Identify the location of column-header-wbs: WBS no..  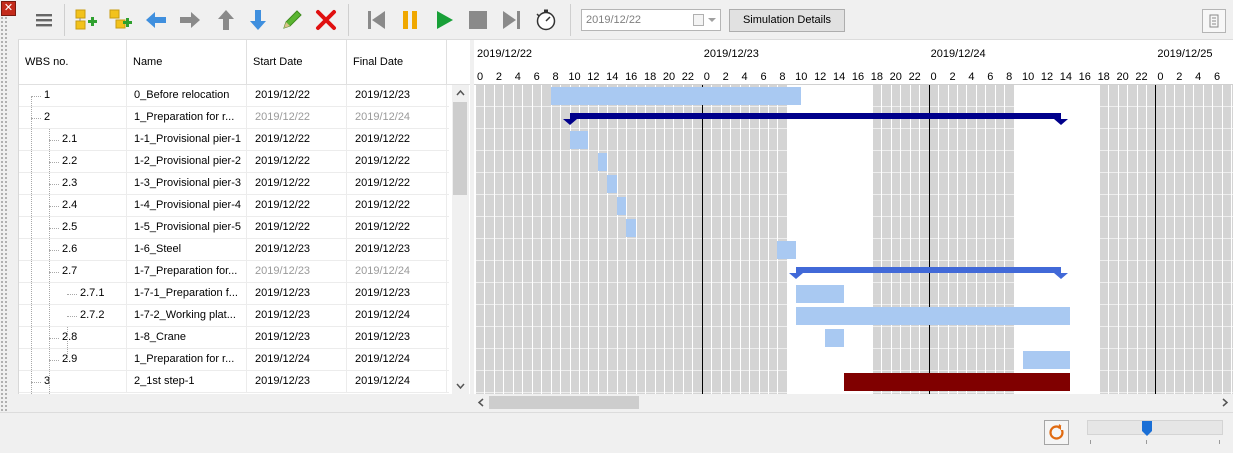
(73, 62).